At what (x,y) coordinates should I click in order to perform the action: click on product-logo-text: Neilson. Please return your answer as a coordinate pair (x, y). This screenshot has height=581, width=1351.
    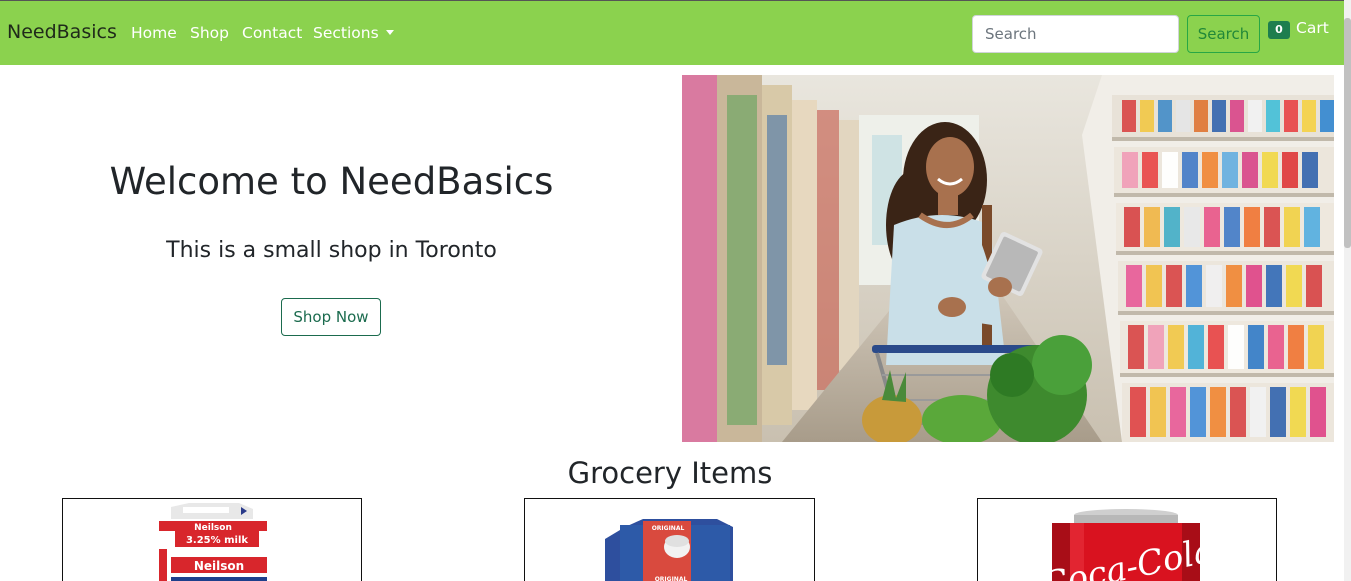
    Looking at the image, I should click on (219, 566).